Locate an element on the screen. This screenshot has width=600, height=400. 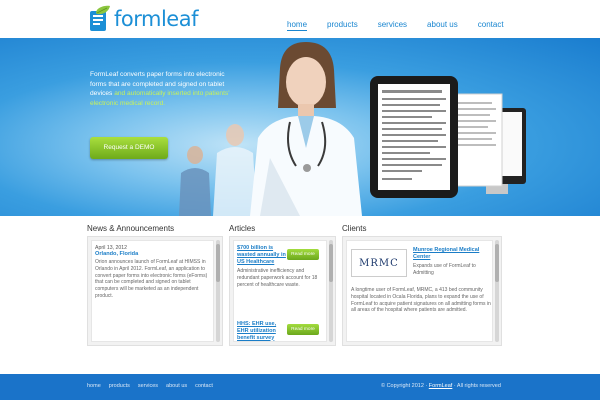
brand-logo: formleaf is located at coordinates (142, 19).